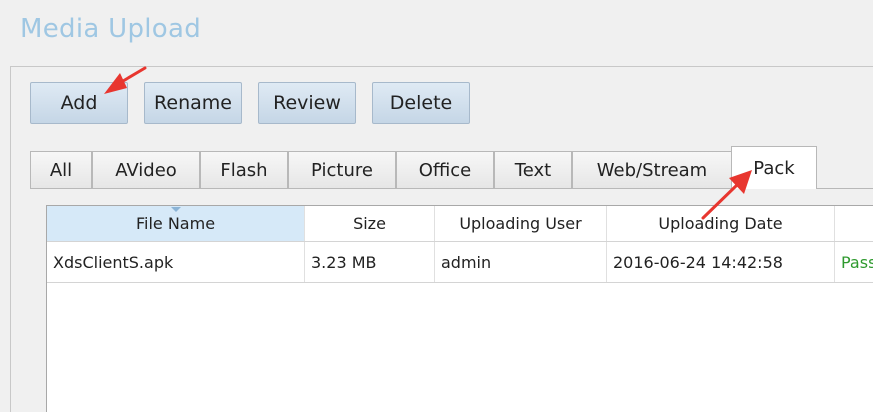 The height and width of the screenshot is (412, 873). I want to click on column-header-uploading-user: Uploading User, so click(521, 223).